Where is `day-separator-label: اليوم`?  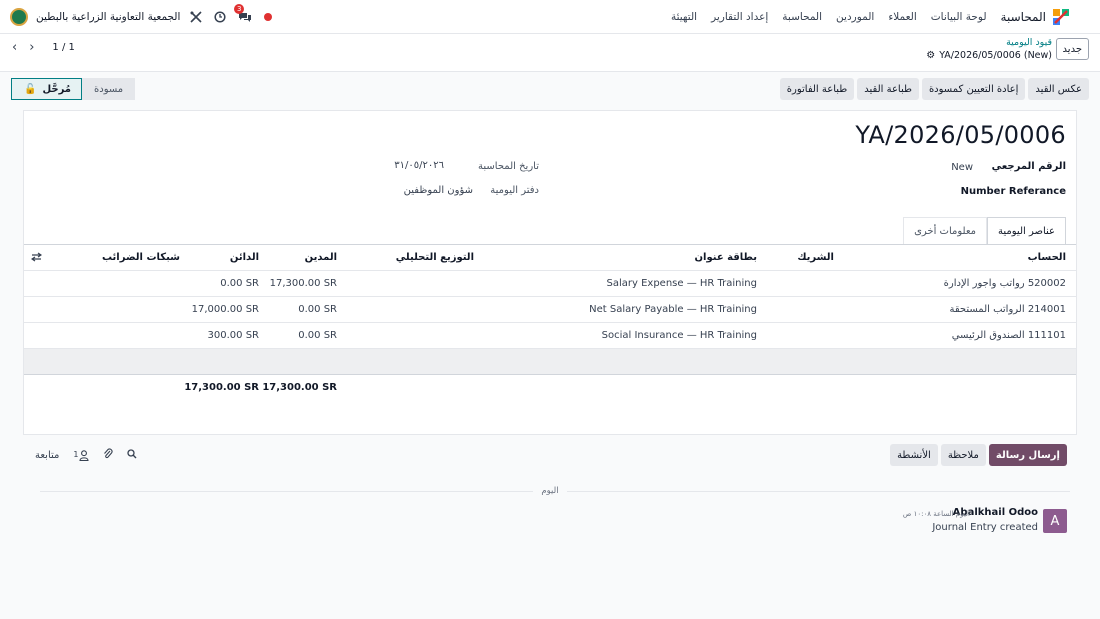 day-separator-label: اليوم is located at coordinates (550, 491).